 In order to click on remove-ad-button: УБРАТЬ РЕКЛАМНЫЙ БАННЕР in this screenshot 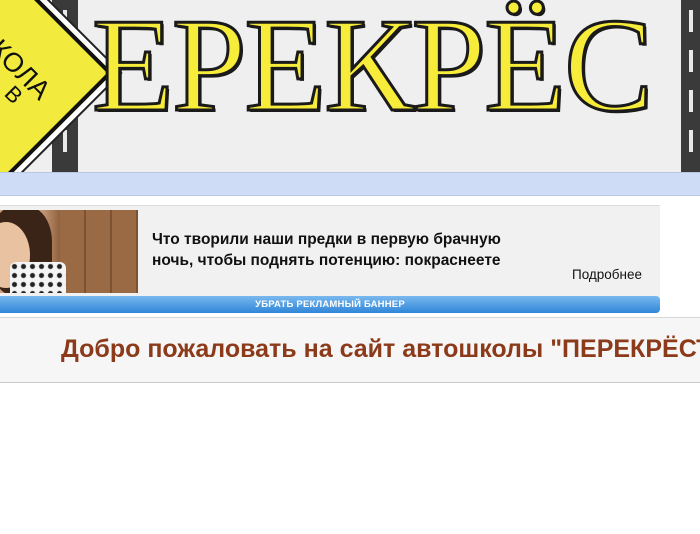, I will do `click(330, 304)`.